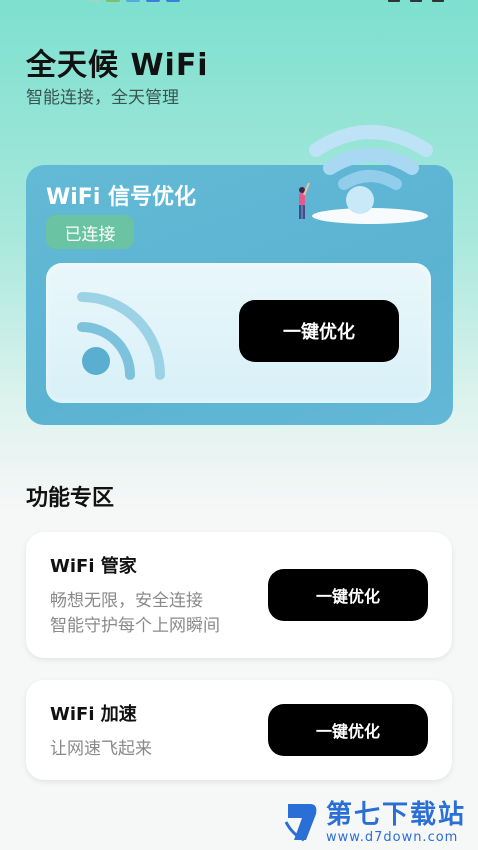  I want to click on app-subtitle: 智能连接，全天管理, so click(102, 98).